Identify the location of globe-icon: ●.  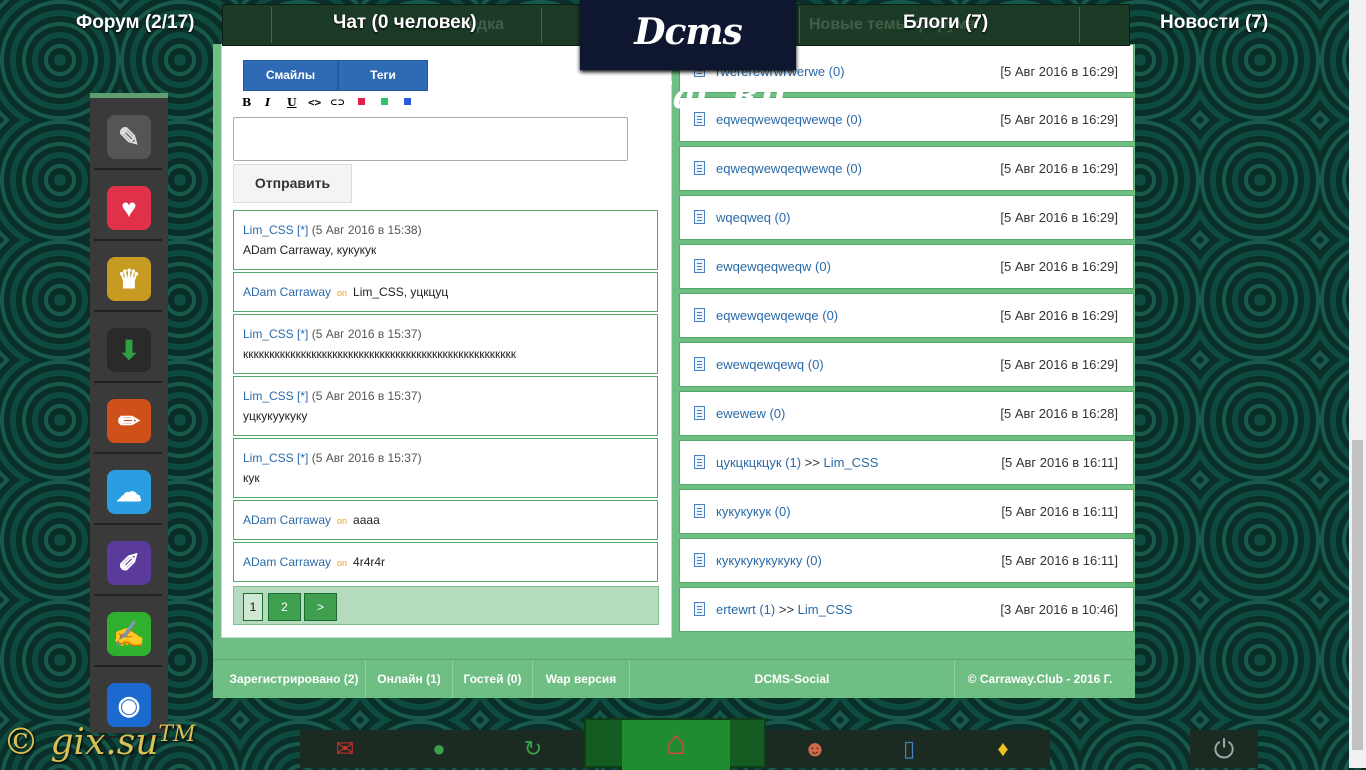
(439, 749).